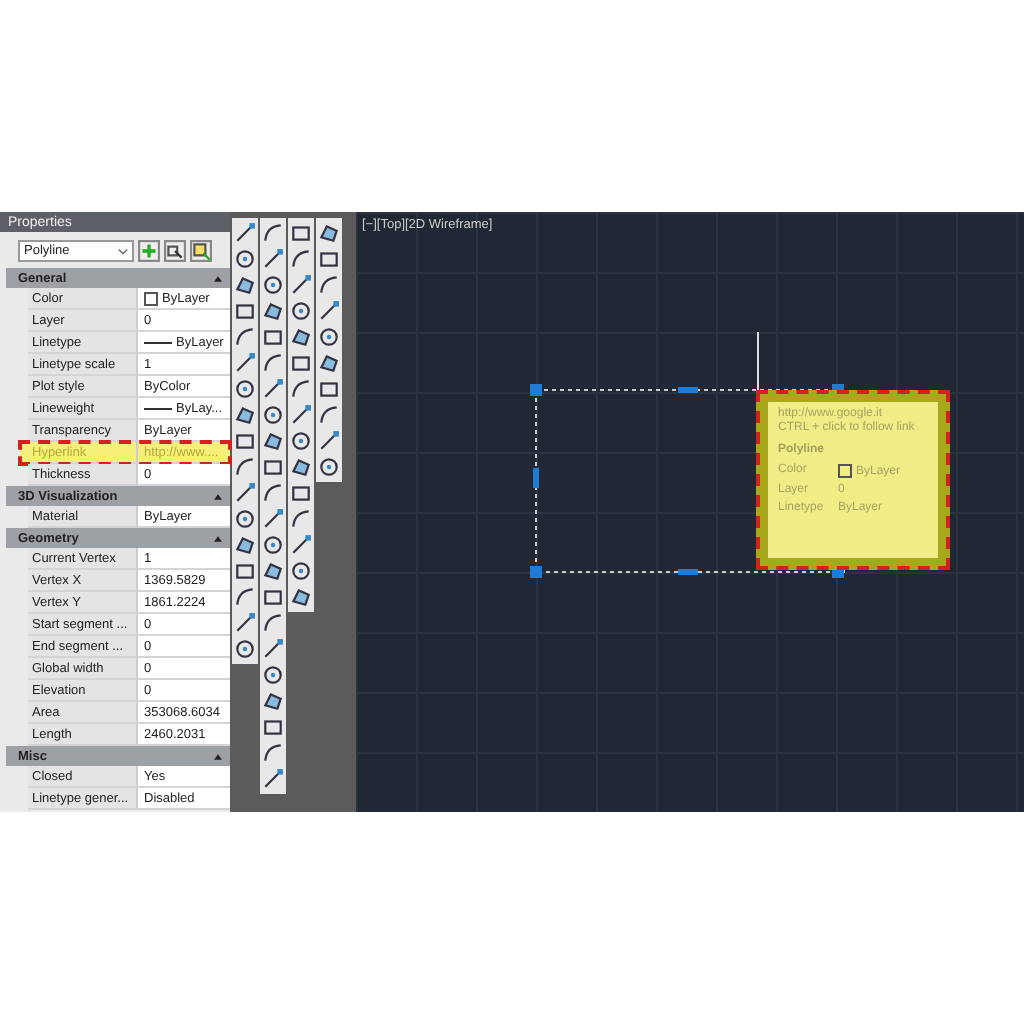 This screenshot has height=1024, width=1024. What do you see at coordinates (175, 251) in the screenshot?
I see `select-objects-icon` at bounding box center [175, 251].